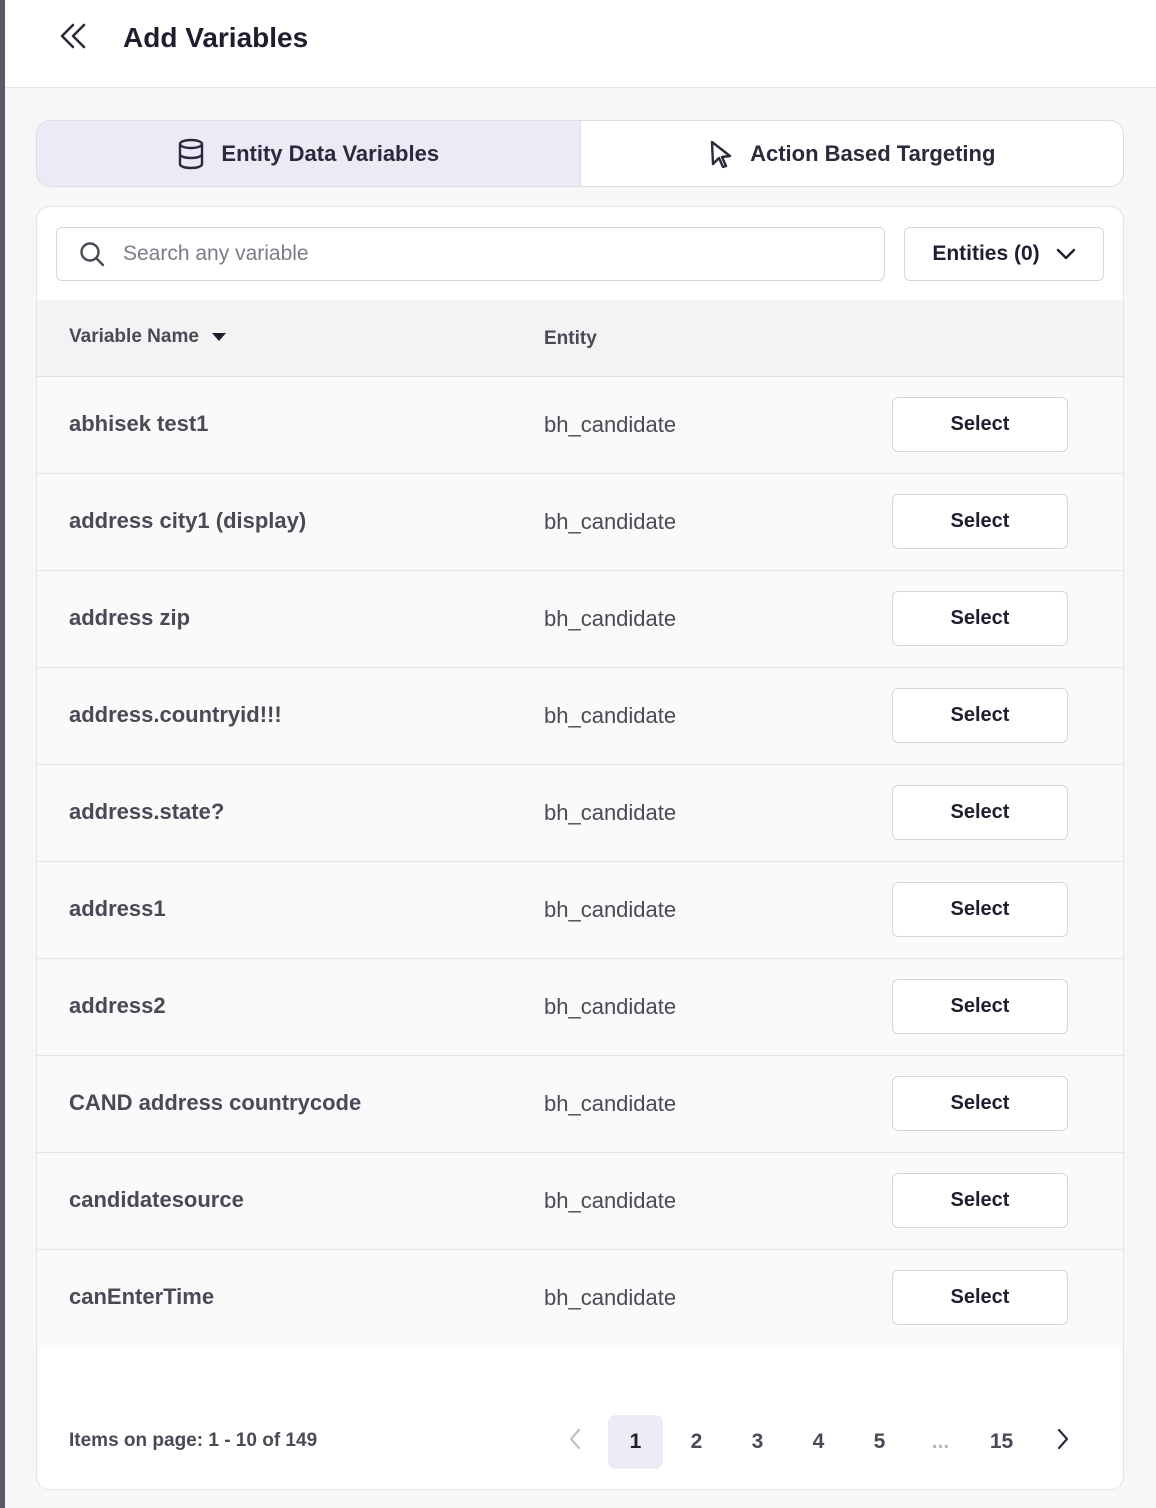  I want to click on page-button-4: 4, so click(818, 1442).